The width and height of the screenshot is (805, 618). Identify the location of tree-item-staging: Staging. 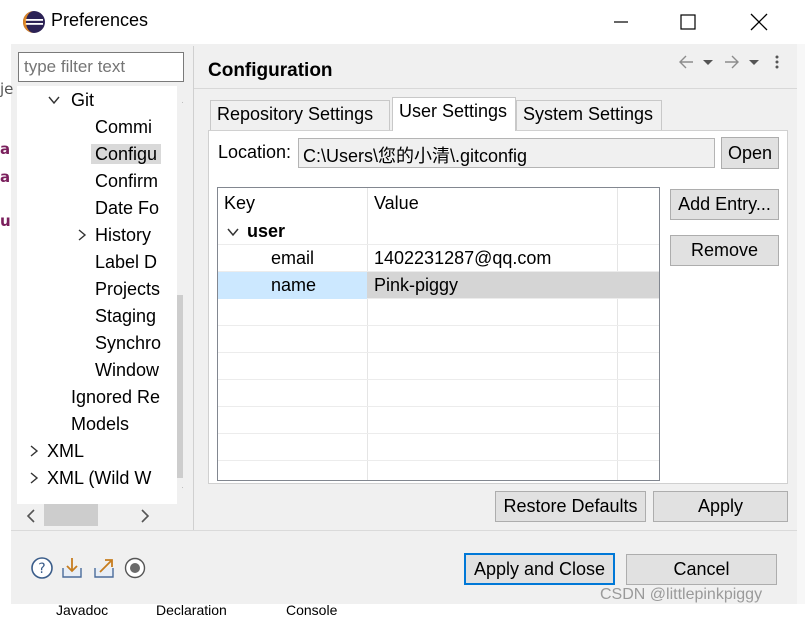
(125, 316).